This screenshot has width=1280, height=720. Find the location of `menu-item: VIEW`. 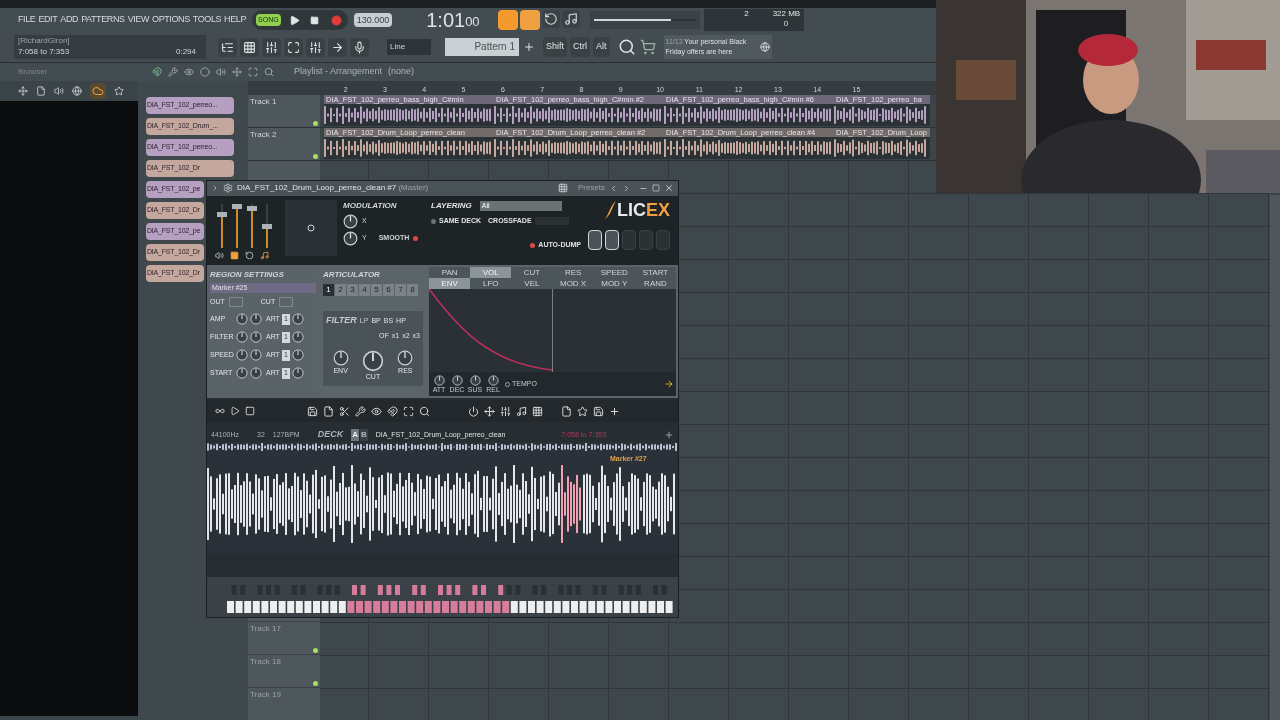

menu-item: VIEW is located at coordinates (138, 20).